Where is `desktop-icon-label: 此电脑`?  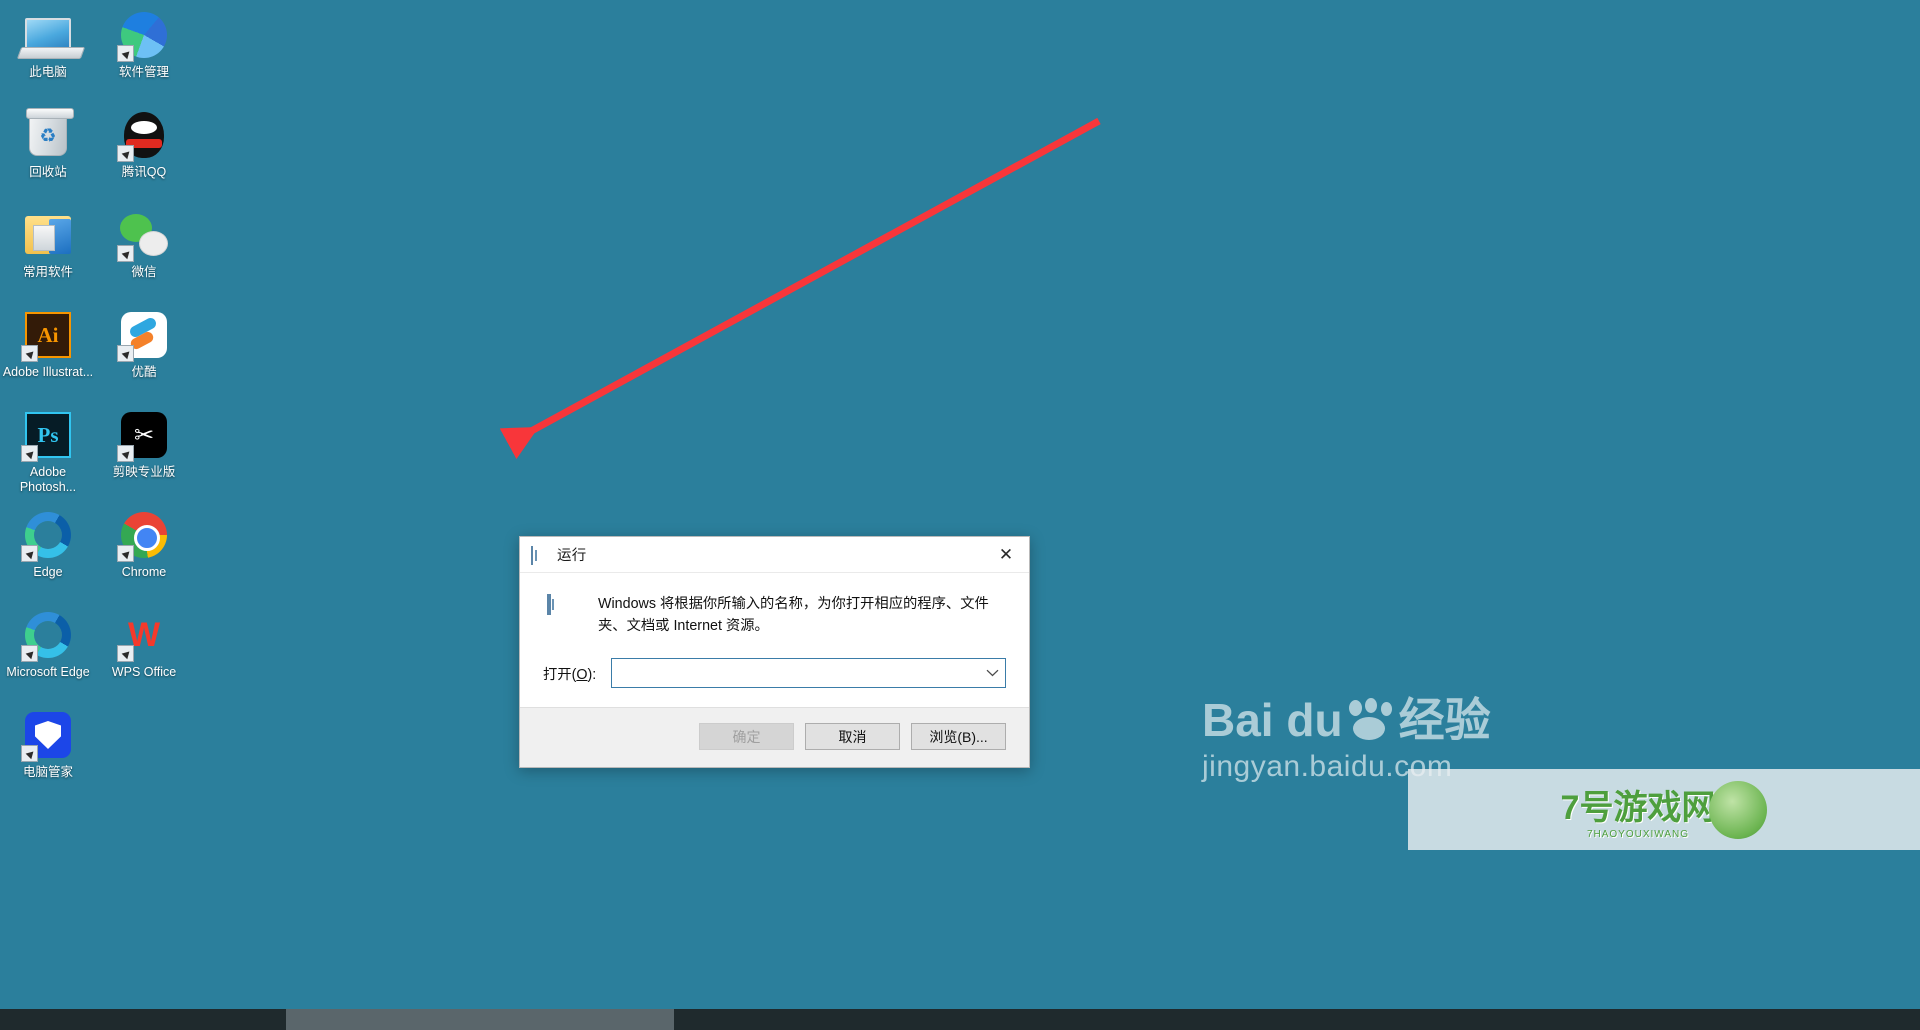
desktop-icon-label: 此电脑 is located at coordinates (48, 72).